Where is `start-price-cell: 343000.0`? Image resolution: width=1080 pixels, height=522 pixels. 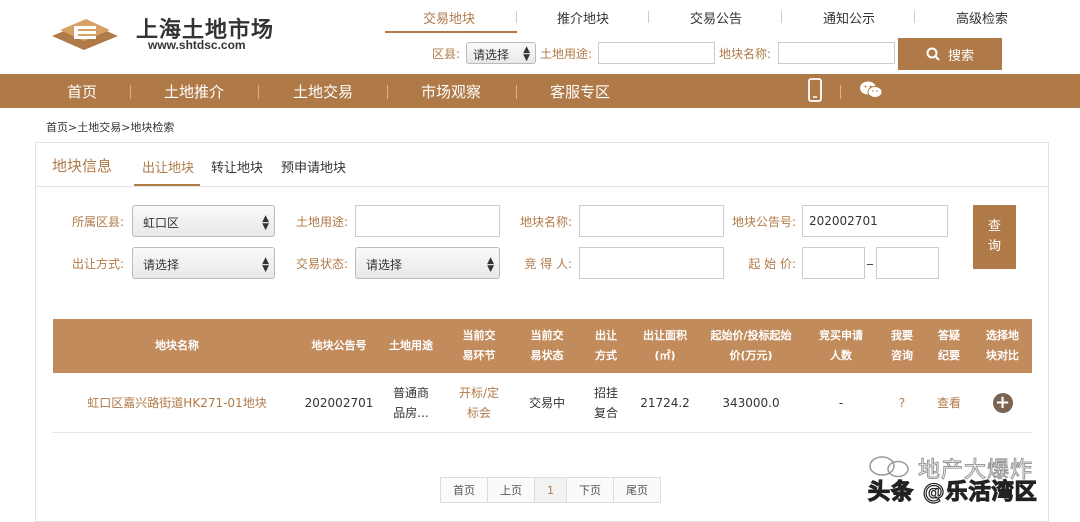
start-price-cell: 343000.0 is located at coordinates (751, 403).